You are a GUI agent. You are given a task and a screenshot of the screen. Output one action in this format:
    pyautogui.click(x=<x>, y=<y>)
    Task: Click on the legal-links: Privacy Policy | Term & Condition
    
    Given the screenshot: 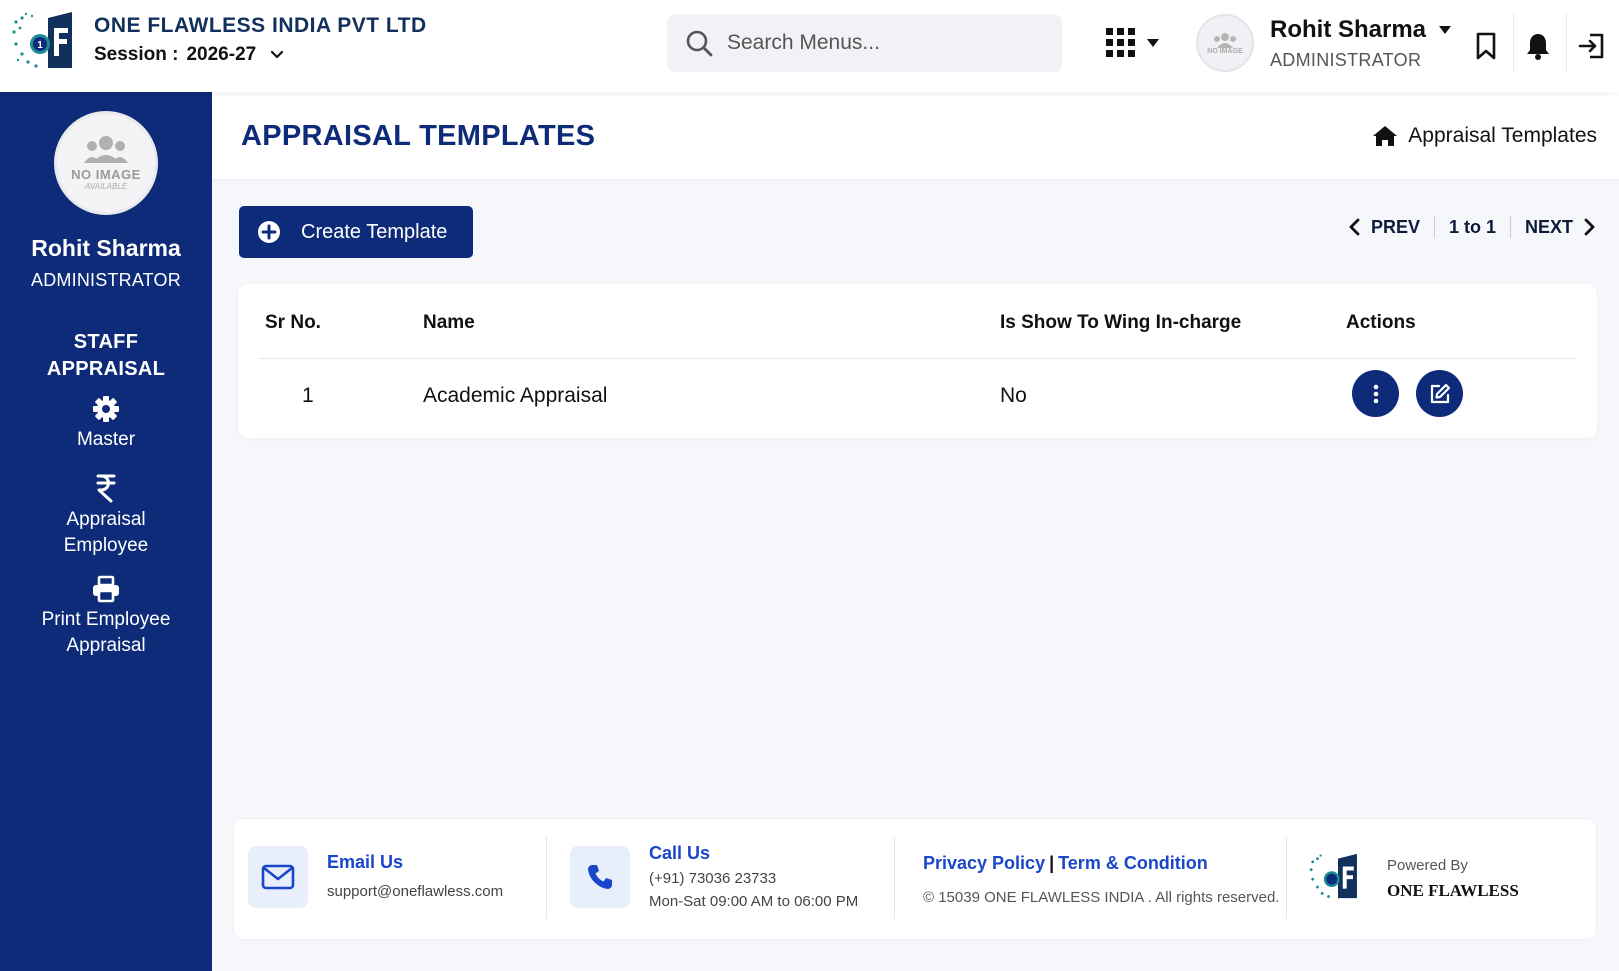 What is the action you would take?
    pyautogui.click(x=1065, y=863)
    